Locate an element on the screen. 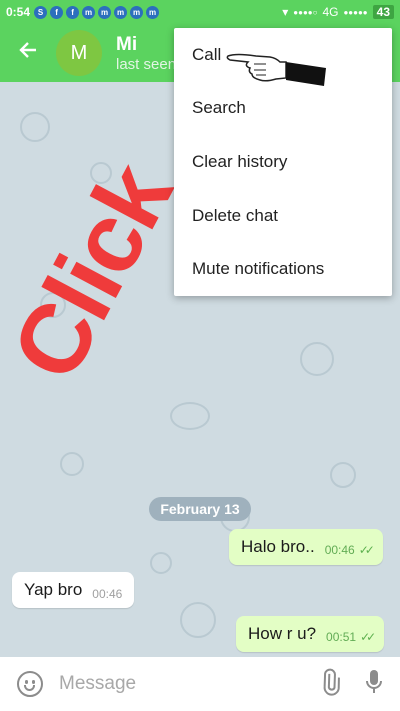 This screenshot has height=711, width=400. message-text: Yap bro is located at coordinates (53, 589).